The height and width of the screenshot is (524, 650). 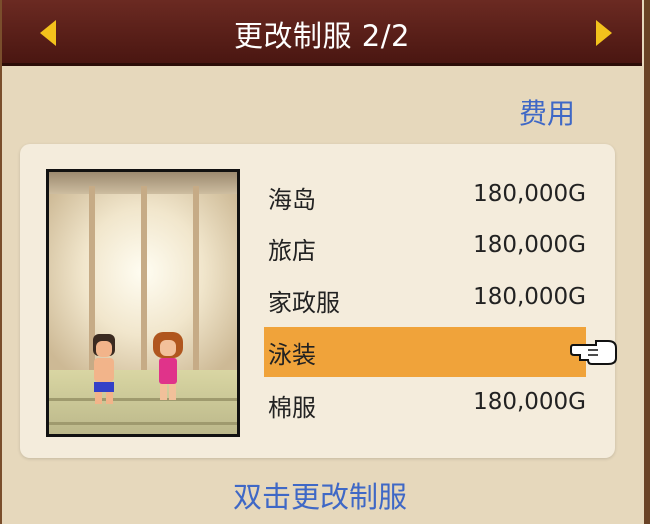 I want to click on double-click-hint: 双击更改制服, so click(x=319, y=497).